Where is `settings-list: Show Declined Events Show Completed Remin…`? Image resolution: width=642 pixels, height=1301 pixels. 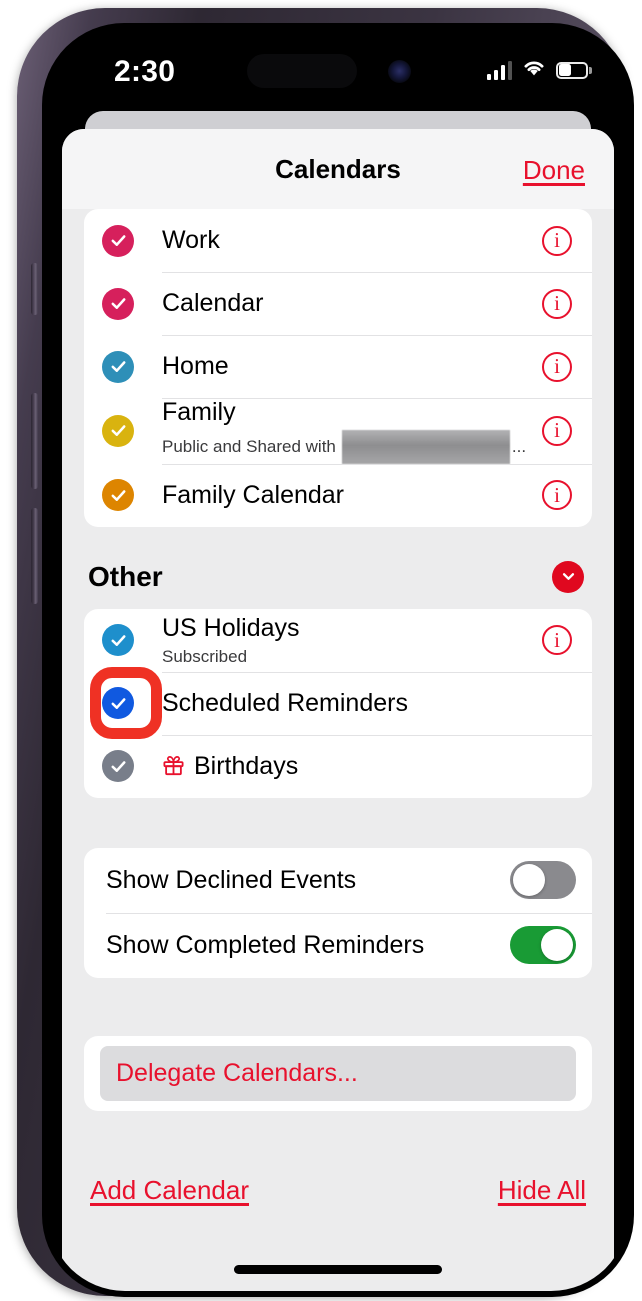 settings-list: Show Declined Events Show Completed Remin… is located at coordinates (338, 912).